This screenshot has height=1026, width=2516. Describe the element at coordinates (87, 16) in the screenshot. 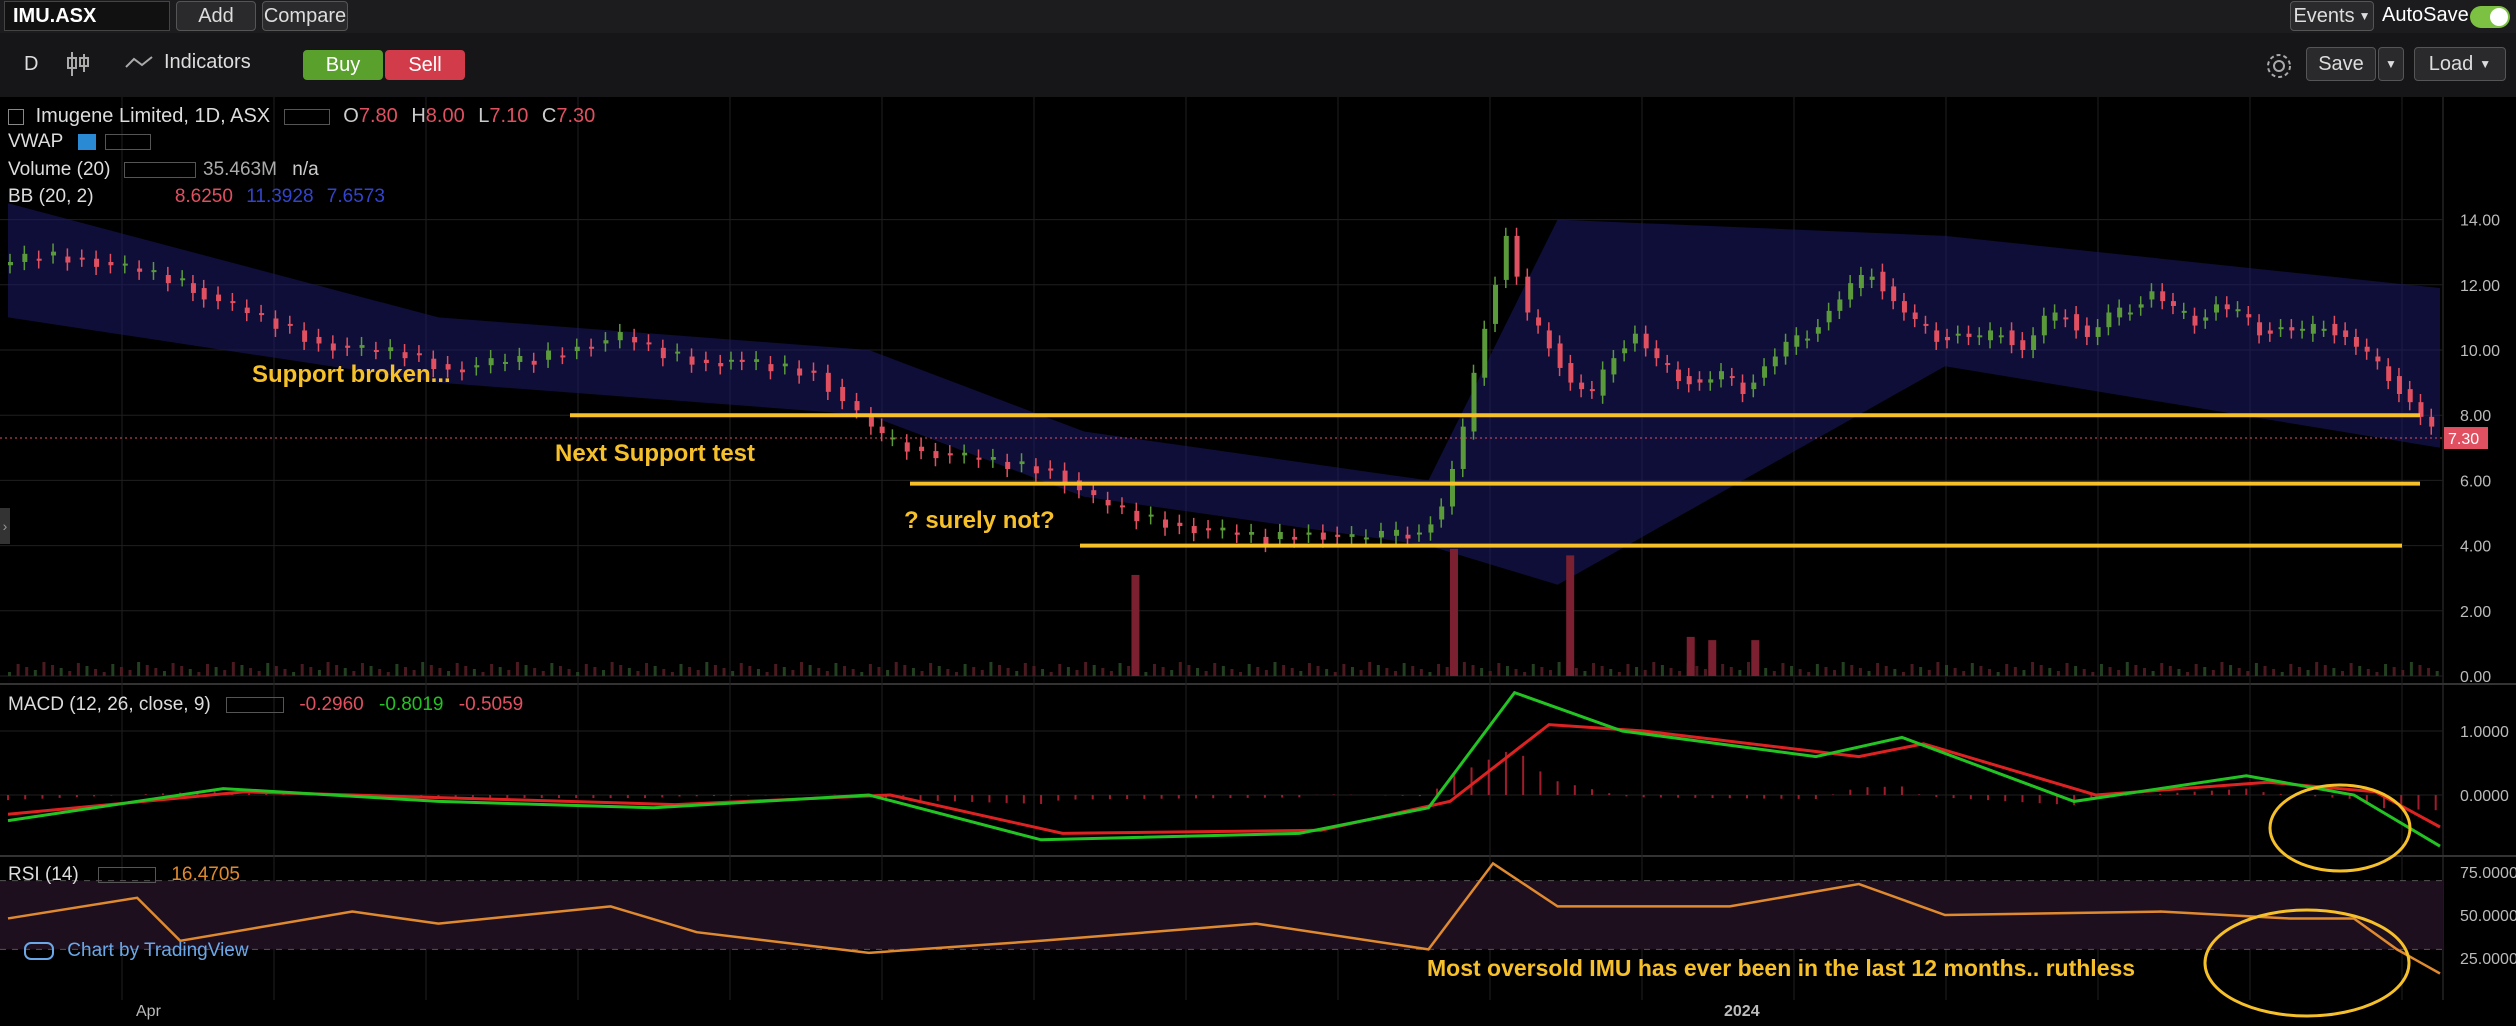

I see `symbol-input: IMU.ASX` at that location.